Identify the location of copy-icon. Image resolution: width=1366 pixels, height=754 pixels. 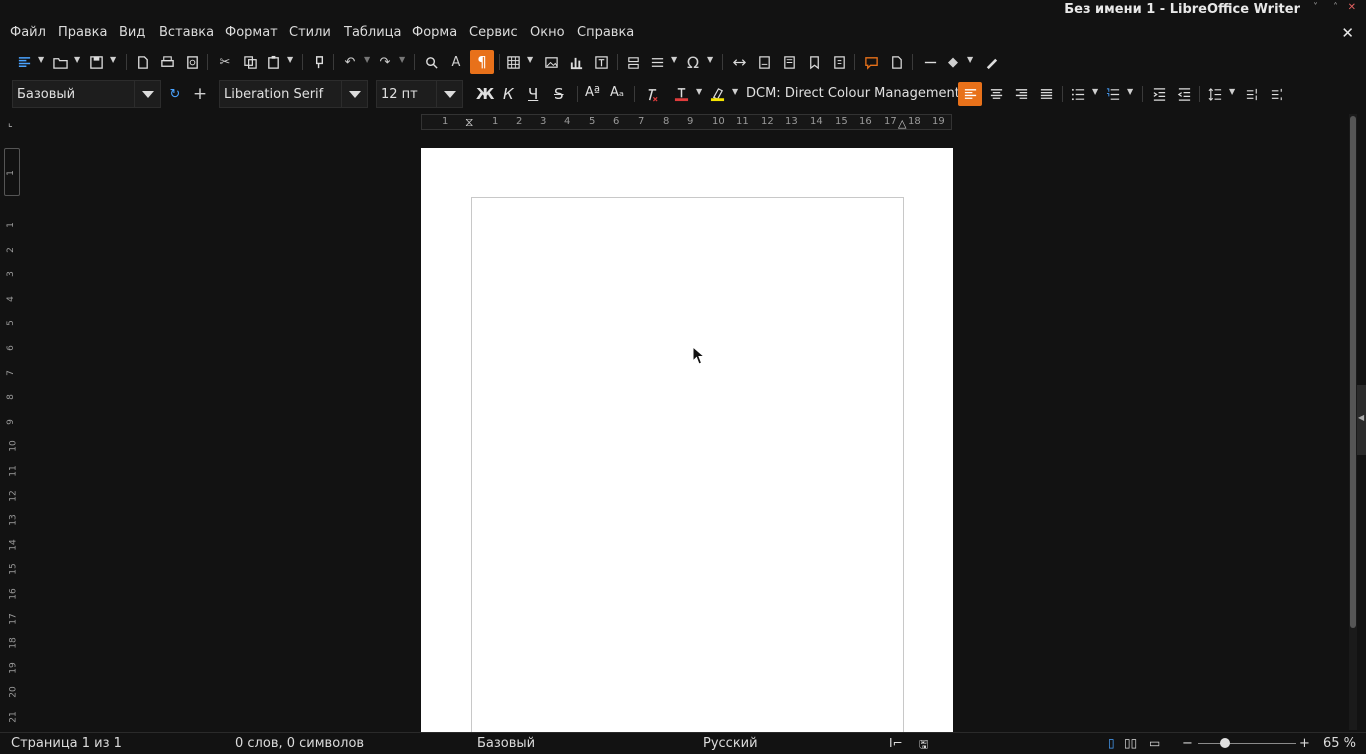
(250, 62).